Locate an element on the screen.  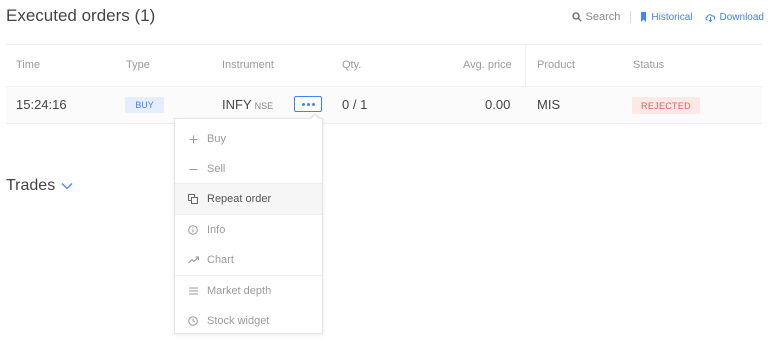
menu-item-info: Info is located at coordinates (248, 230).